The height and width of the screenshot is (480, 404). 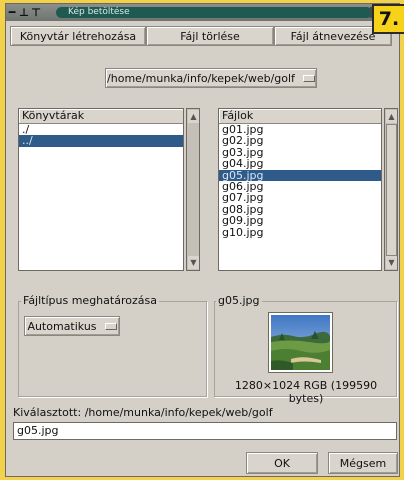 I want to click on file-list-header: Fájlok, so click(x=300, y=116).